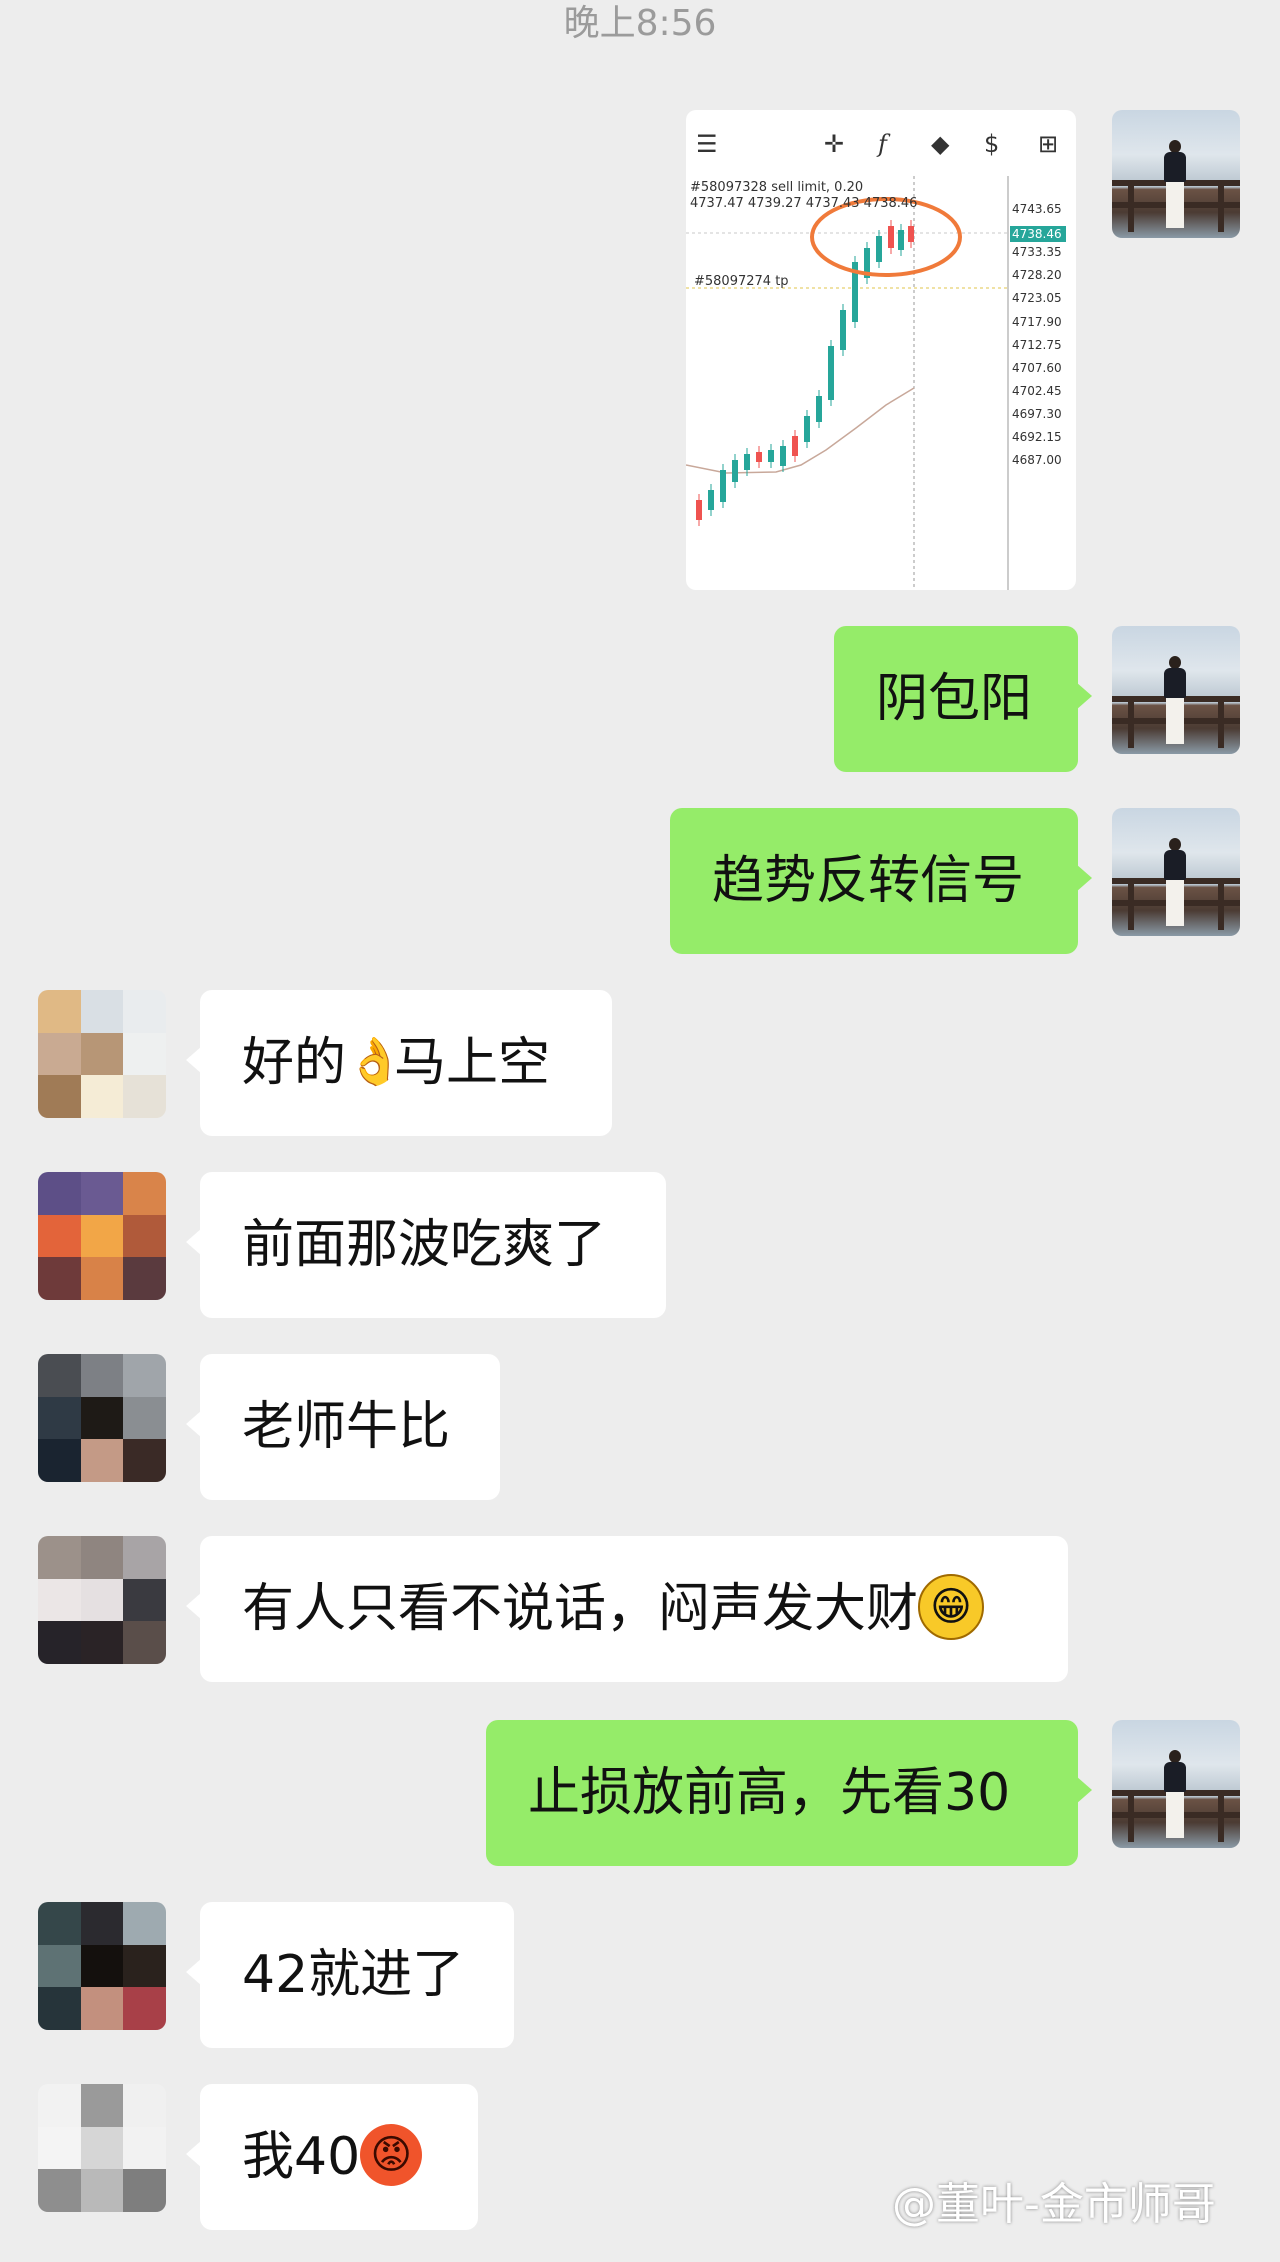 The image size is (1280, 2262). I want to click on message-text: 前面那波吃爽了, so click(424, 1245).